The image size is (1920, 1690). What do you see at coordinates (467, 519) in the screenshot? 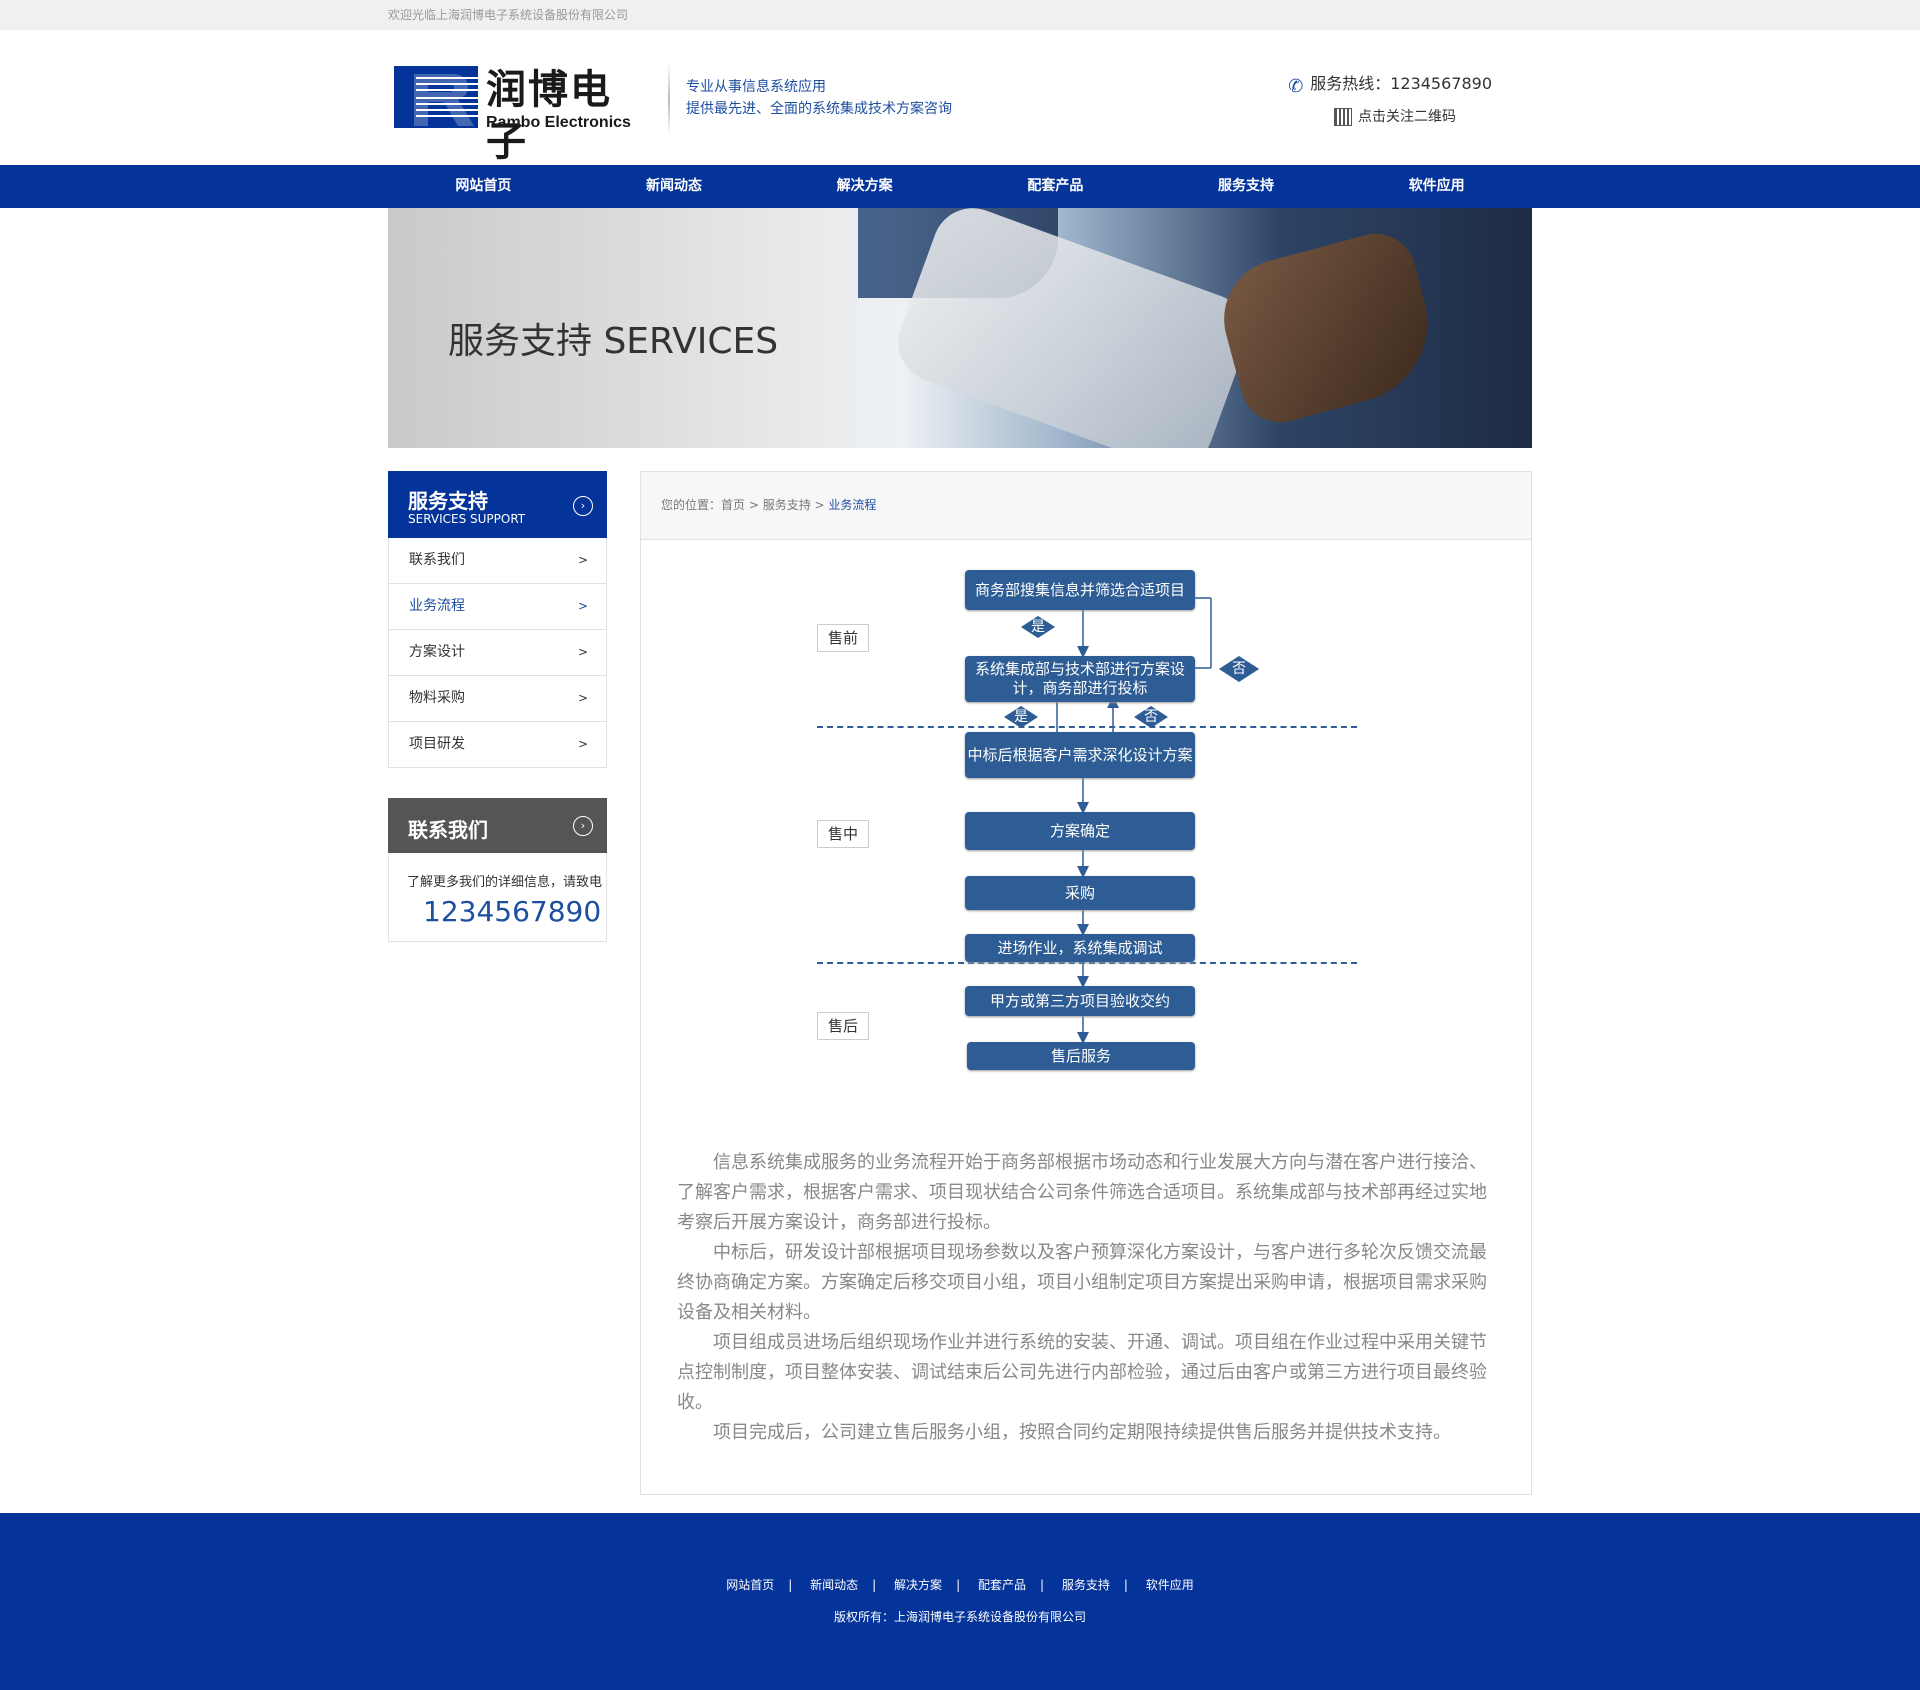
I see `sidebar-subtitle: SERVICES SUPPORT` at bounding box center [467, 519].